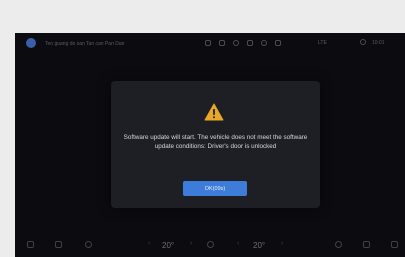 This screenshot has height=257, width=405. I want to click on temp-right-up-icon: ›, so click(282, 243).